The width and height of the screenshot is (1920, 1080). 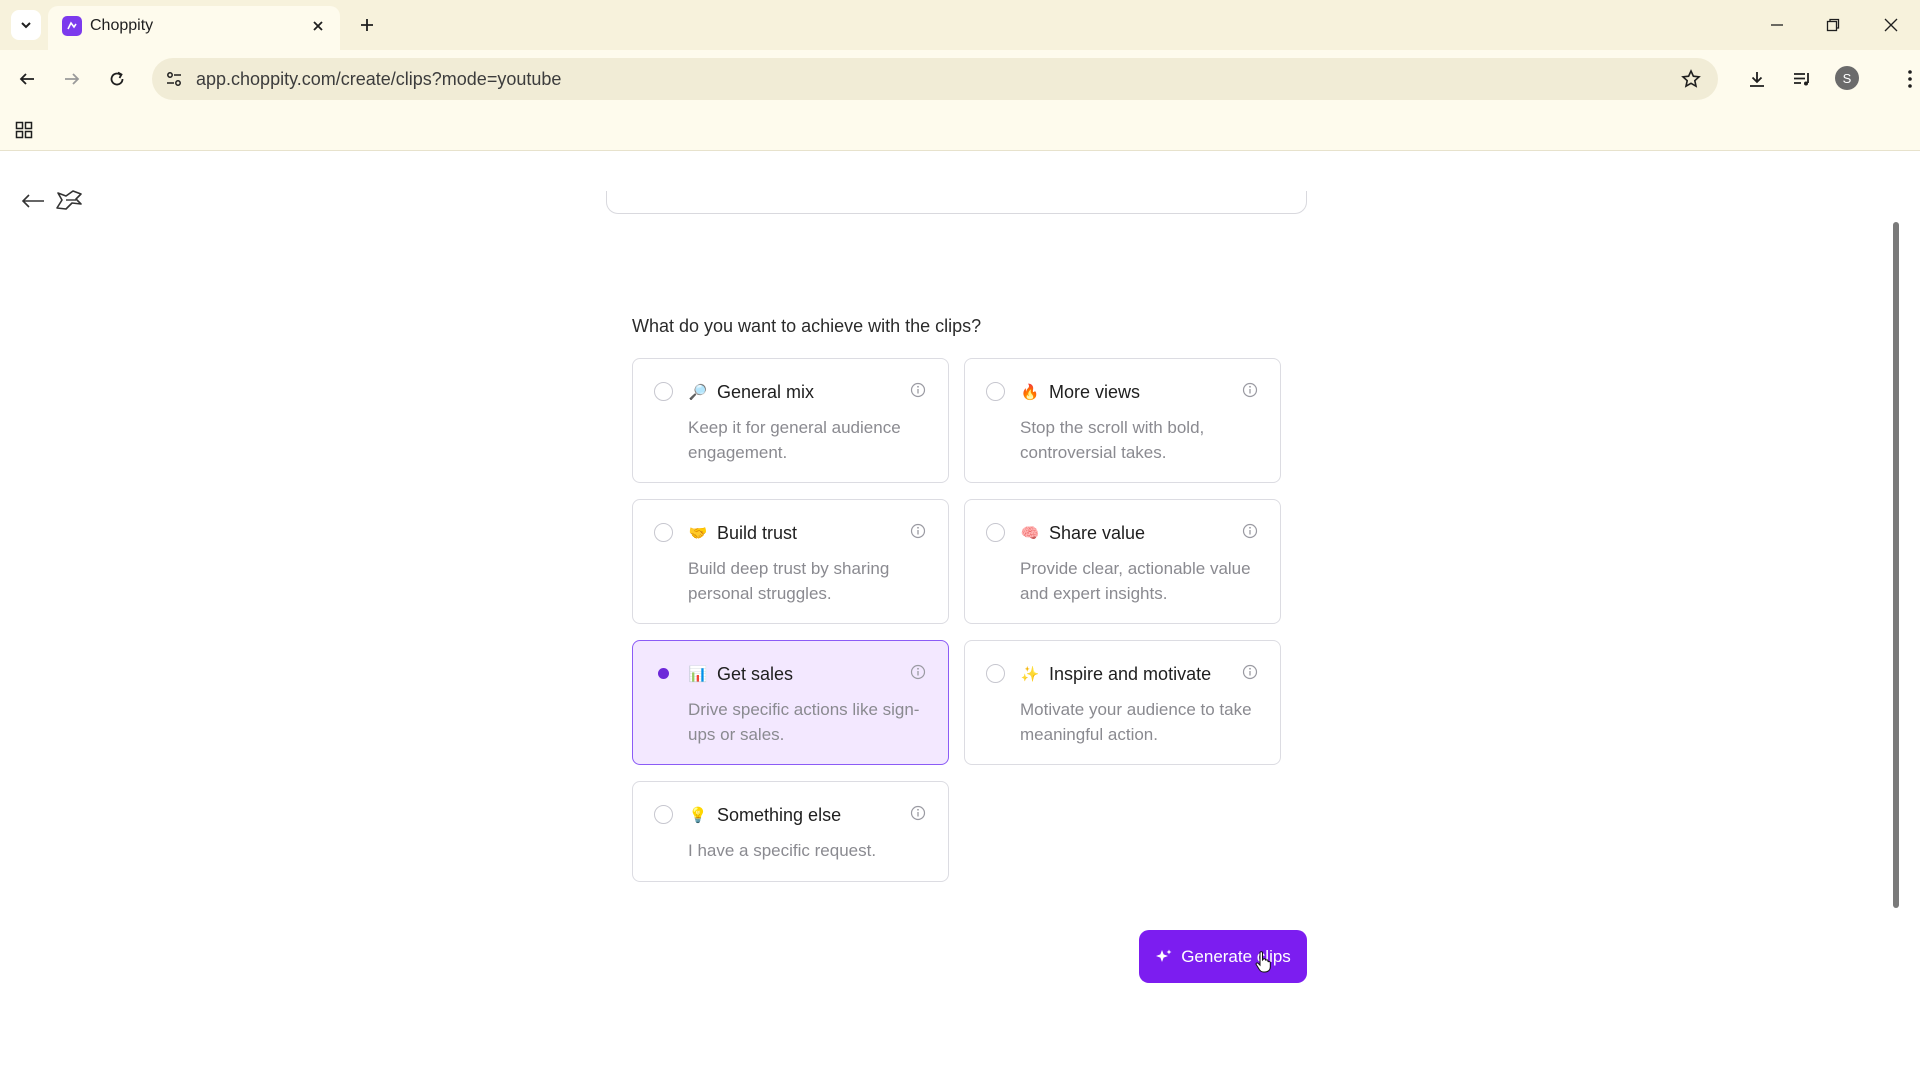 I want to click on option-title: Build trust, so click(x=757, y=533).